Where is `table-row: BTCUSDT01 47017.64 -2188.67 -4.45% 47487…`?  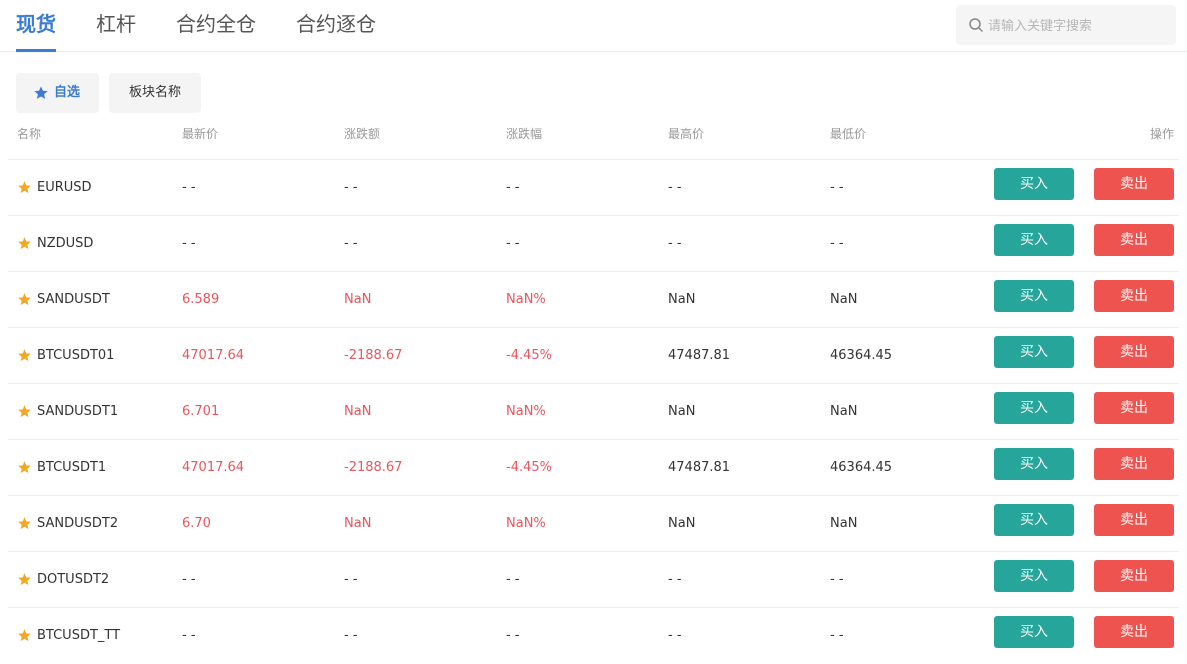
table-row: BTCUSDT01 47017.64 -2188.67 -4.45% 47487… is located at coordinates (593, 355).